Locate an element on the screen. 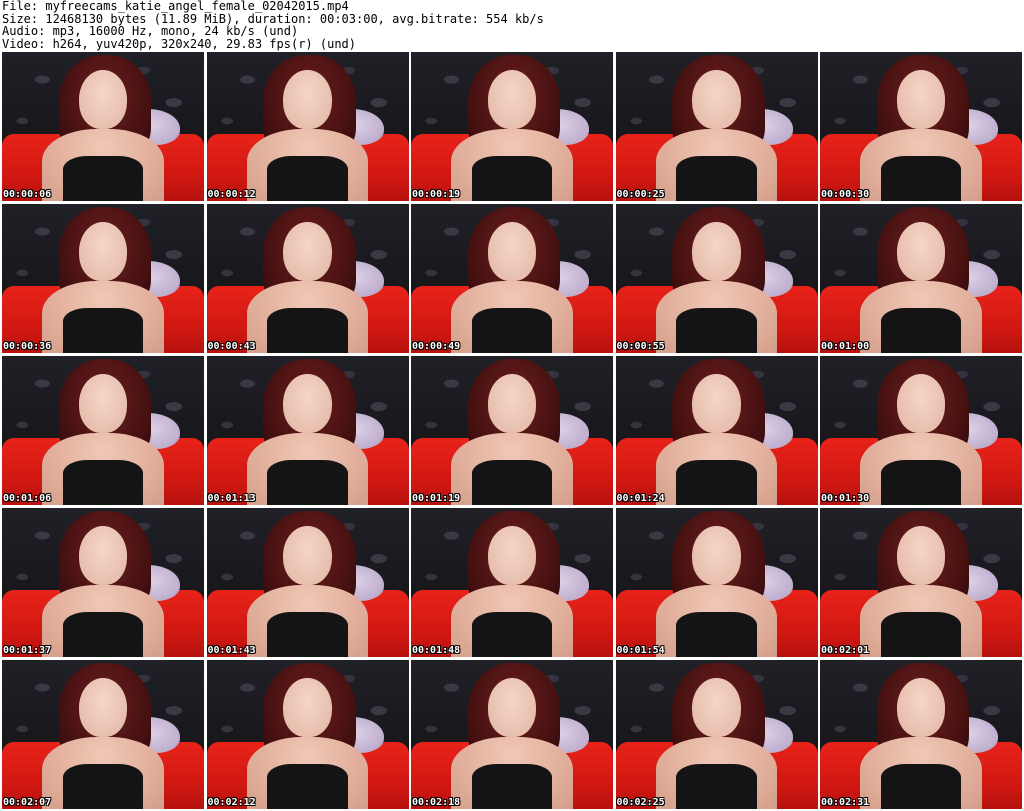  video-thumbnail: 00:02:31 is located at coordinates (921, 734).